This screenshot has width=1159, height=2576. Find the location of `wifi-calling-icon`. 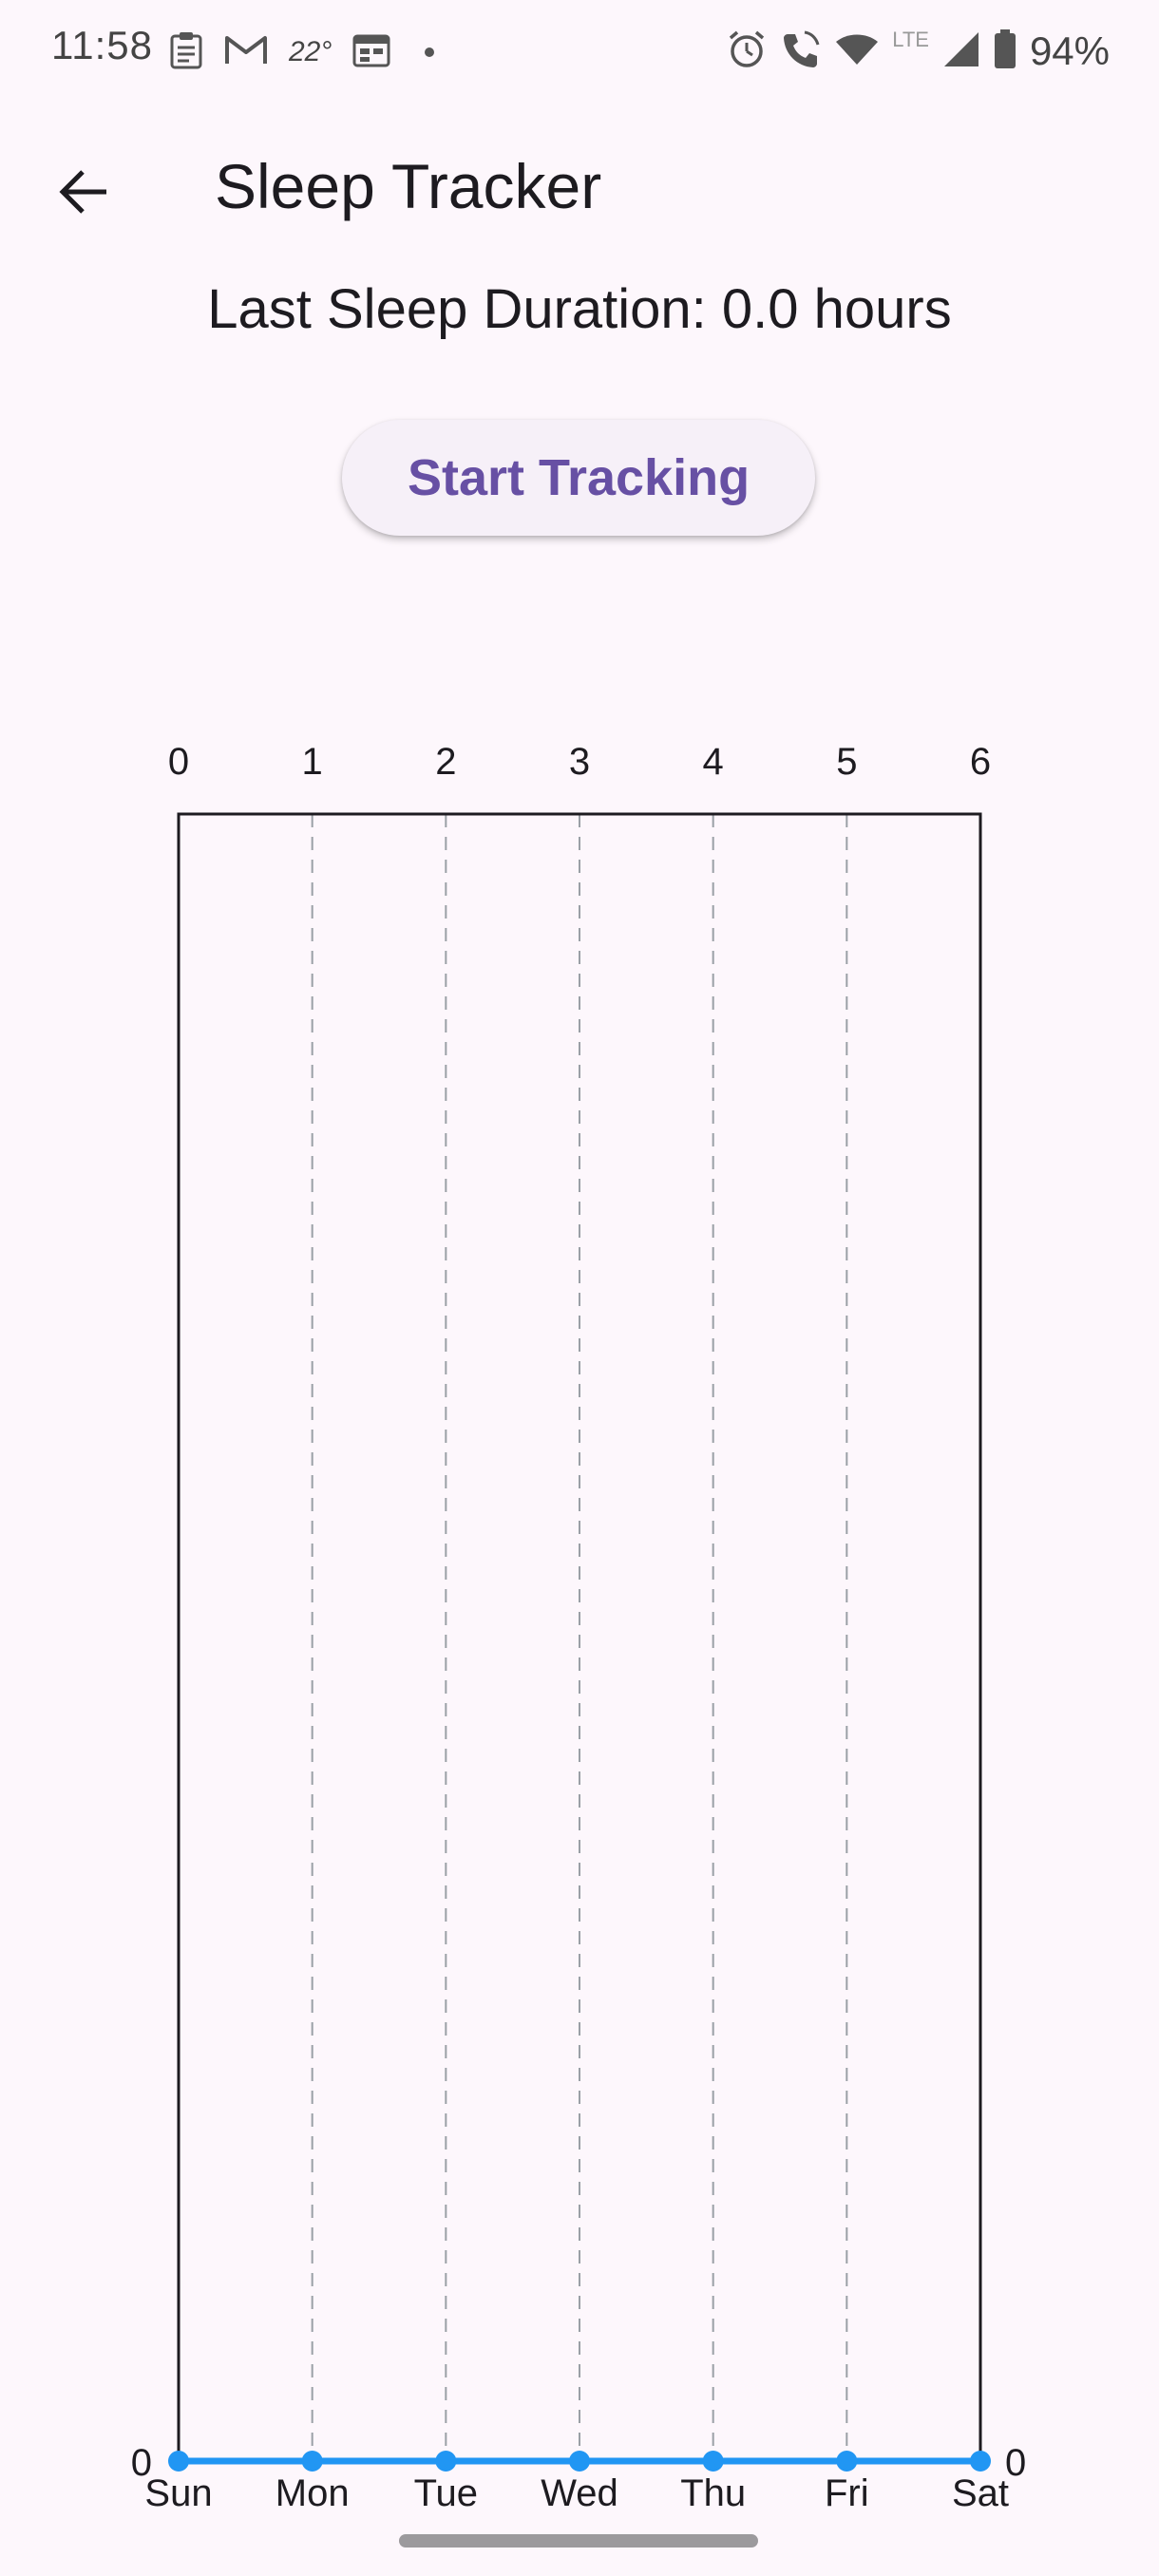

wifi-calling-icon is located at coordinates (801, 51).